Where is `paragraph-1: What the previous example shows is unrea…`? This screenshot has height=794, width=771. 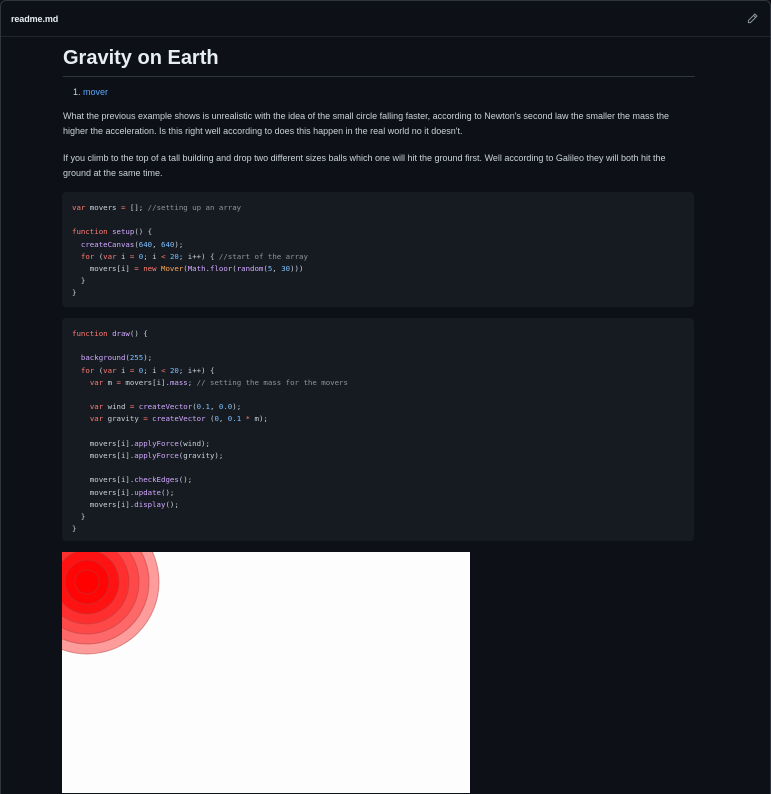
paragraph-1: What the previous example shows is unrea… is located at coordinates (366, 123).